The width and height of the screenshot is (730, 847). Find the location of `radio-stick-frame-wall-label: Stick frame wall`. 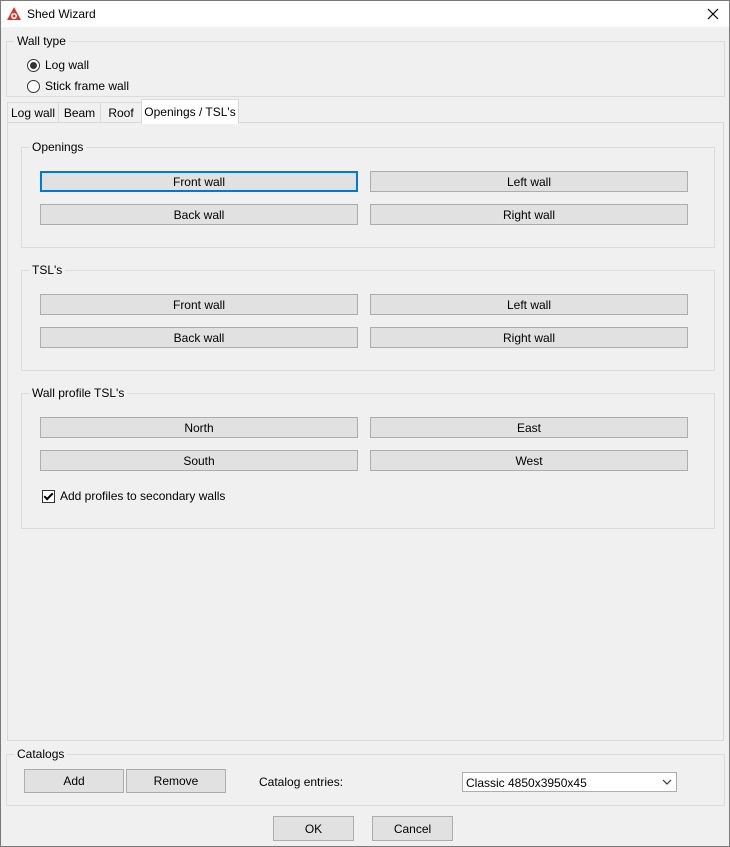

radio-stick-frame-wall-label: Stick frame wall is located at coordinates (87, 86).